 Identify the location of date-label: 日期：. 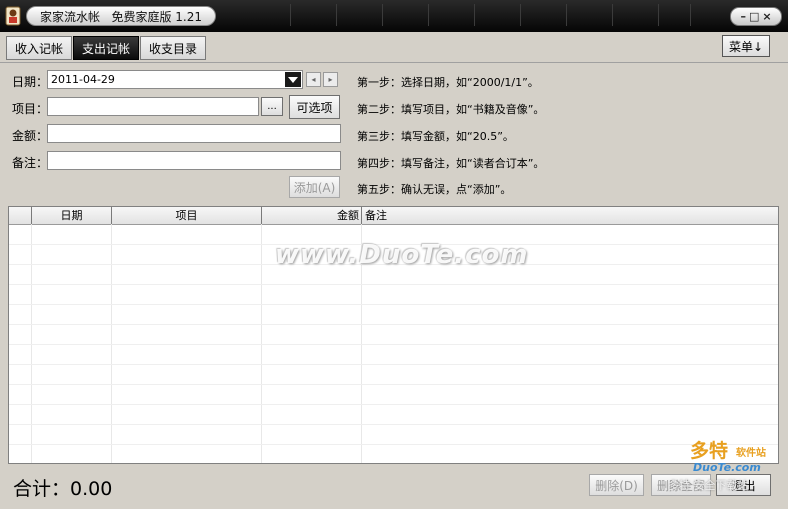
(30, 82).